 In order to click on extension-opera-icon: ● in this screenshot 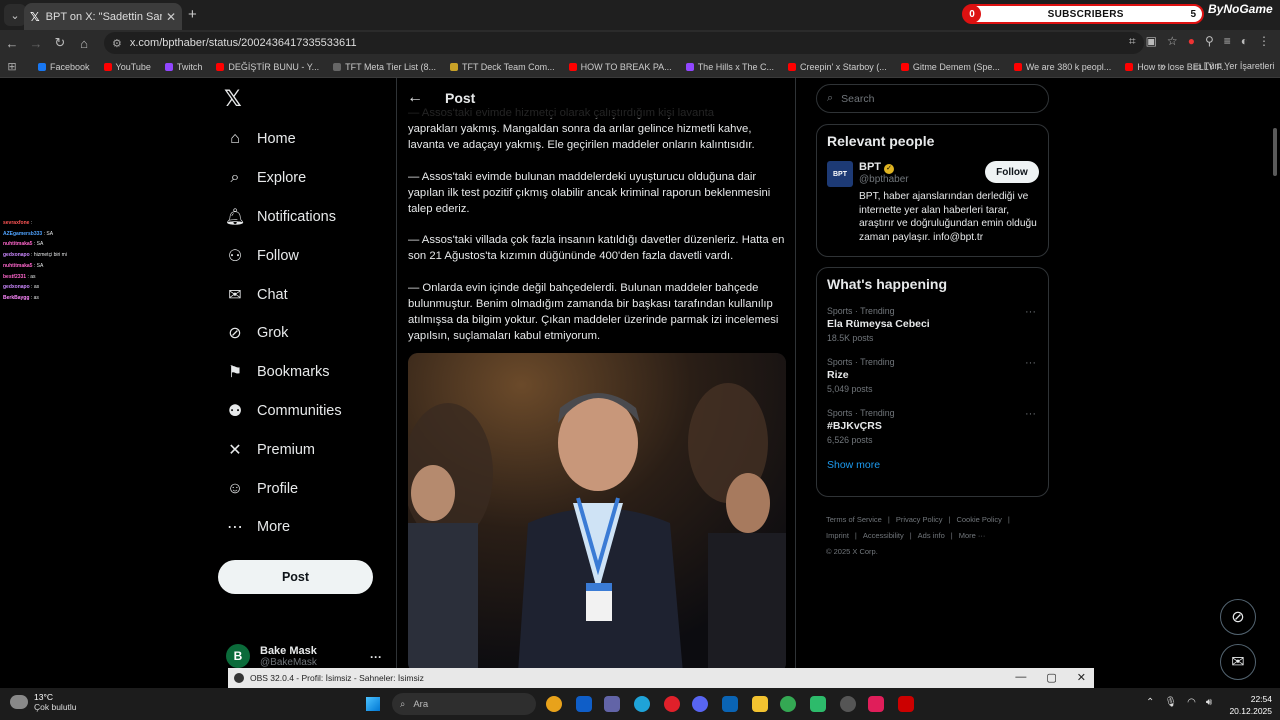, I will do `click(1191, 41)`.